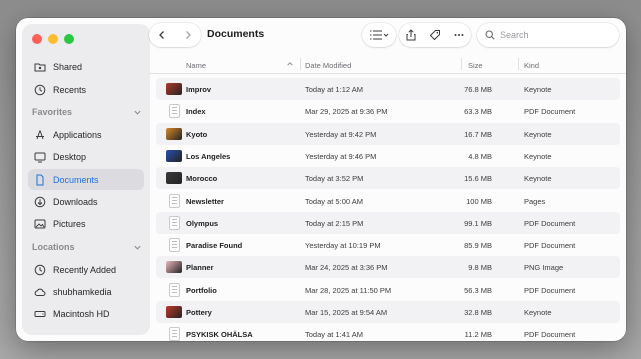 This screenshot has height=359, width=641. I want to click on file-size: 15.6 MB, so click(478, 179).